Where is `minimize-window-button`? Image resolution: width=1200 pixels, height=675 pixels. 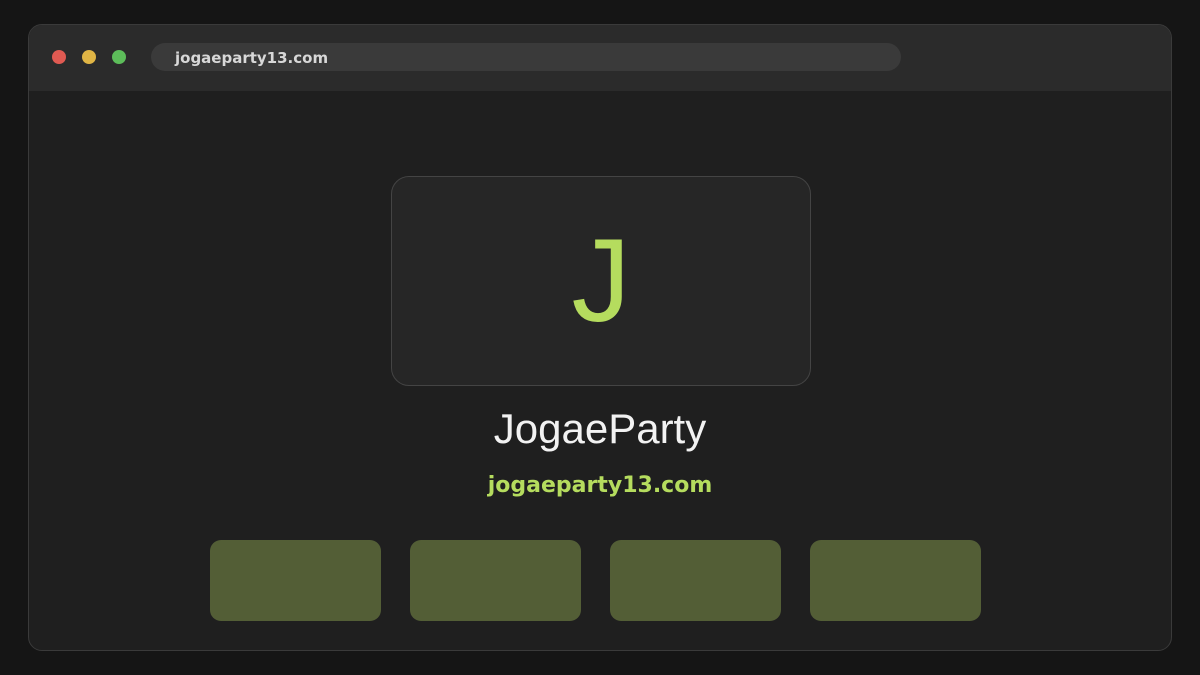
minimize-window-button is located at coordinates (89, 57).